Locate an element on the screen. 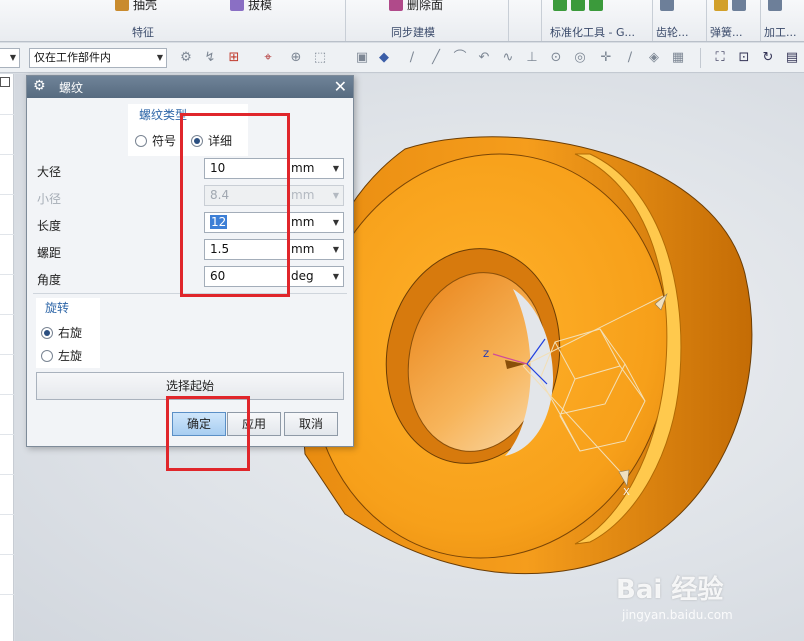  pitch-unit-dropdown: mm ▼ is located at coordinates (315, 249).